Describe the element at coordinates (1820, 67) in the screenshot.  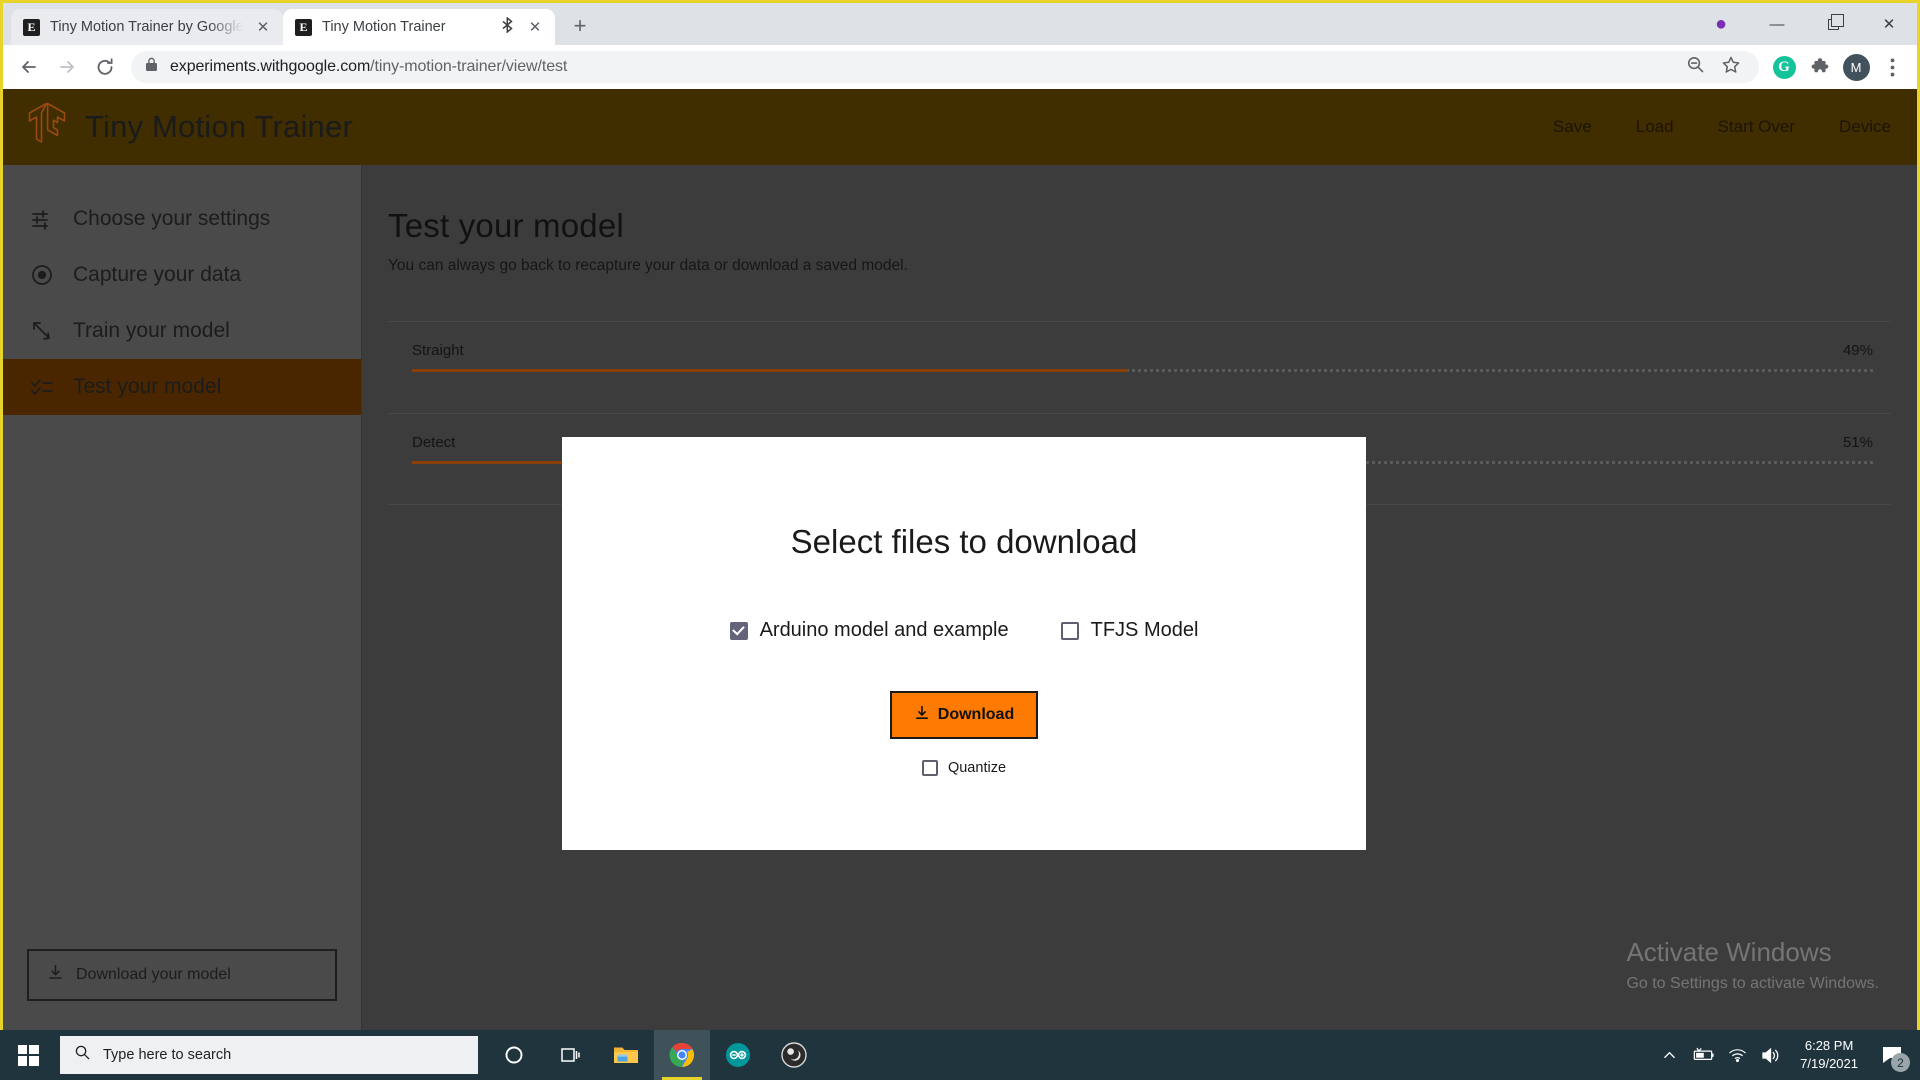
I see `extensions-puzzle-icon` at that location.